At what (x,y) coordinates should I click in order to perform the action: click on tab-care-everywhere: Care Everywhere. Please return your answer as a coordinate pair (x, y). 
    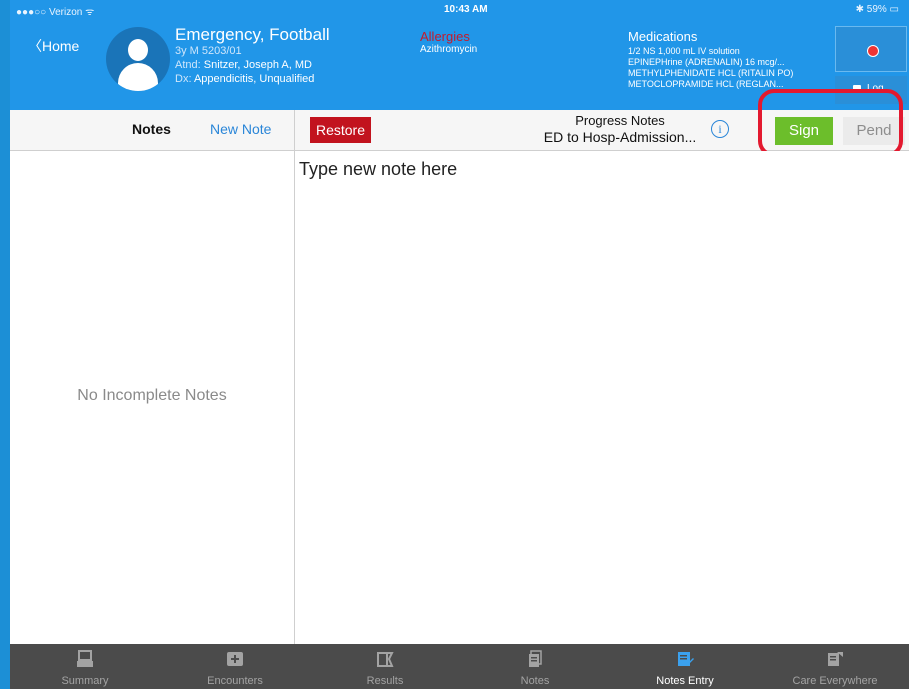
    Looking at the image, I should click on (834, 666).